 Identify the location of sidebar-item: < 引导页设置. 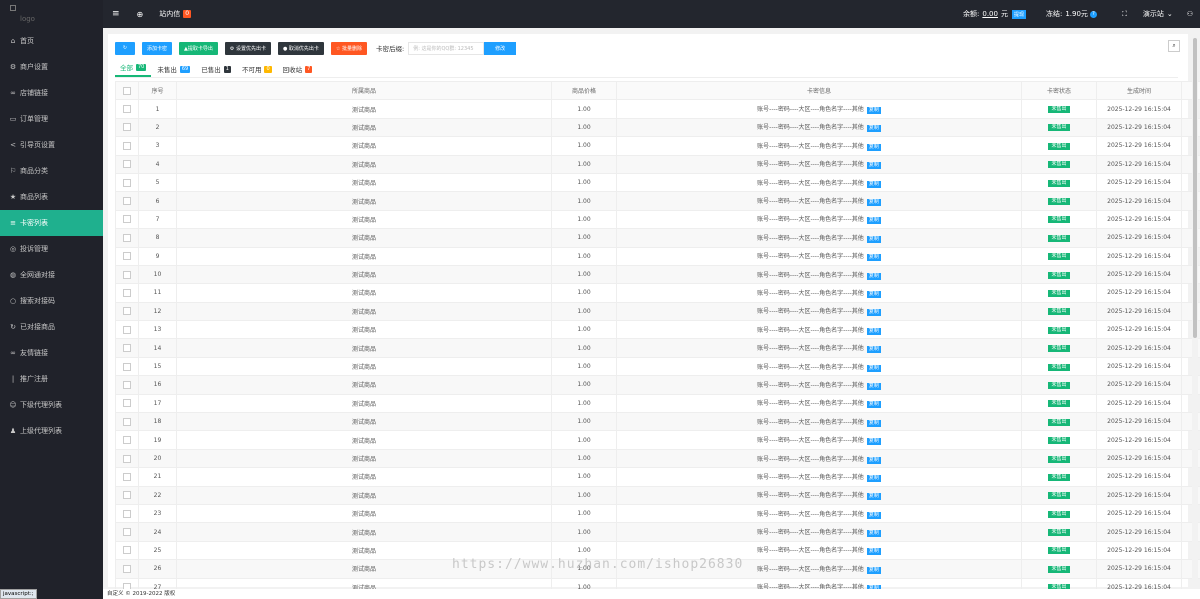
(51, 145).